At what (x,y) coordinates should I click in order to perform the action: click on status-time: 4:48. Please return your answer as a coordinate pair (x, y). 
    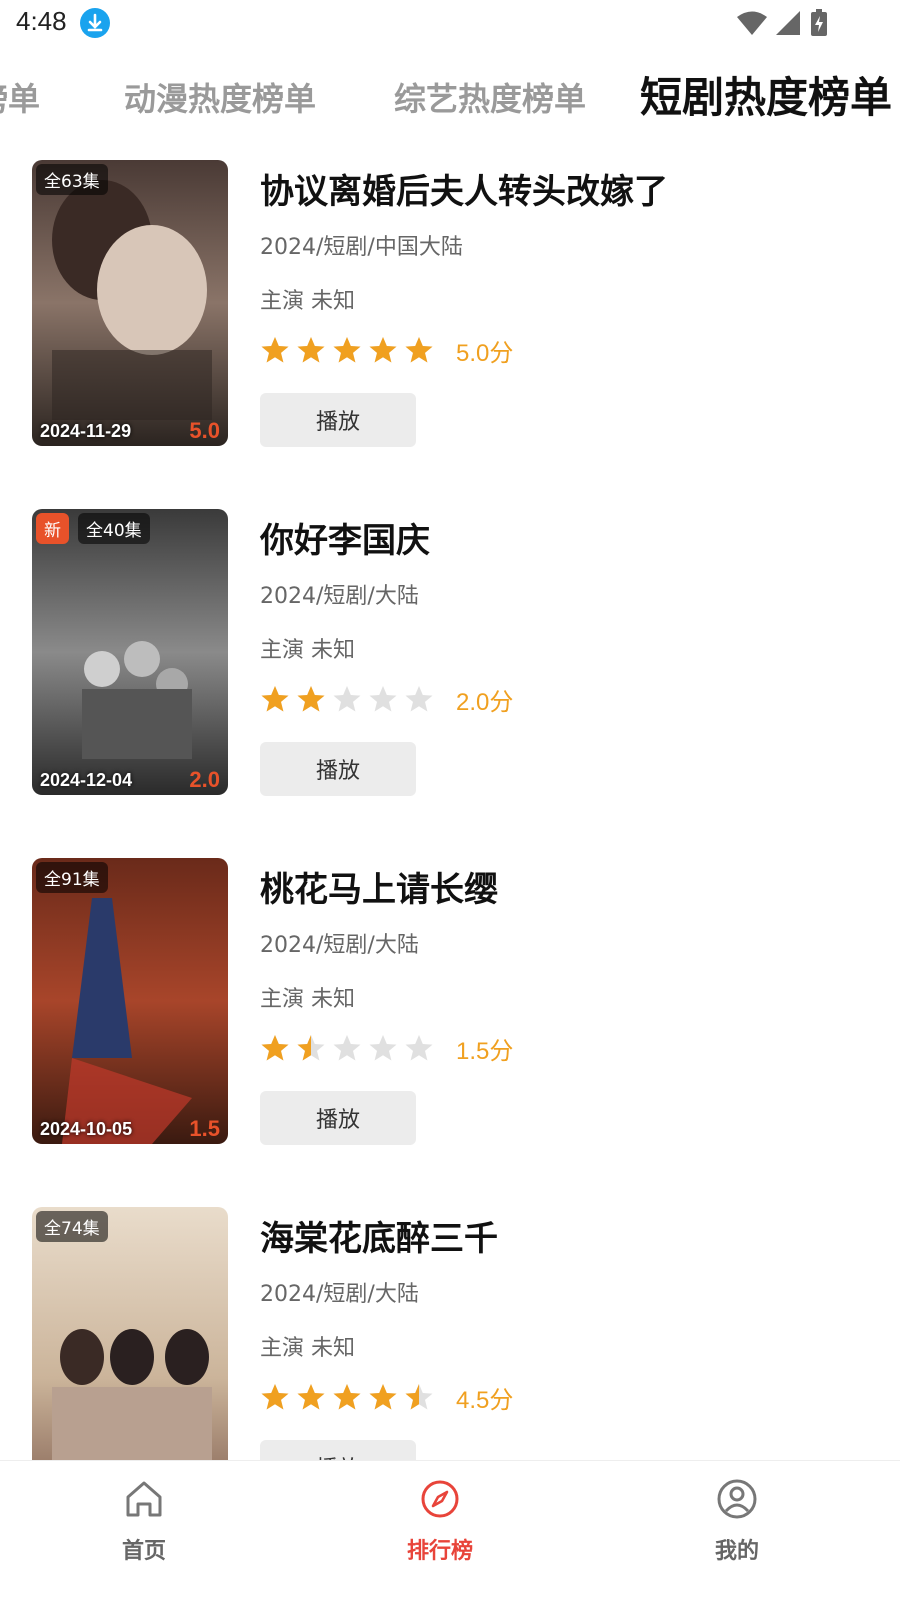
    Looking at the image, I should click on (41, 21).